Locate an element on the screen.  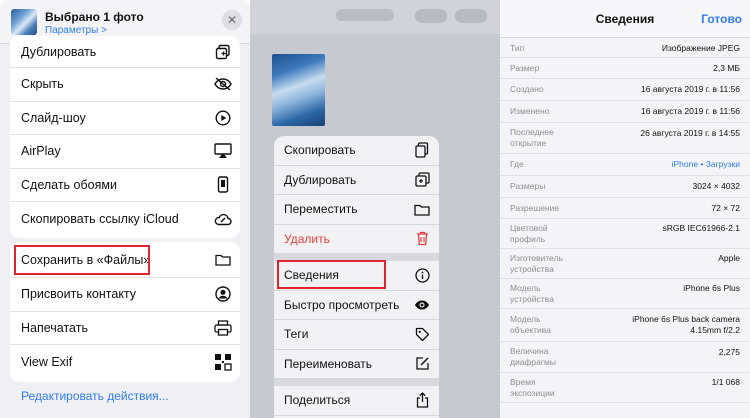
action-label: Сделать обоями is located at coordinates (69, 184).